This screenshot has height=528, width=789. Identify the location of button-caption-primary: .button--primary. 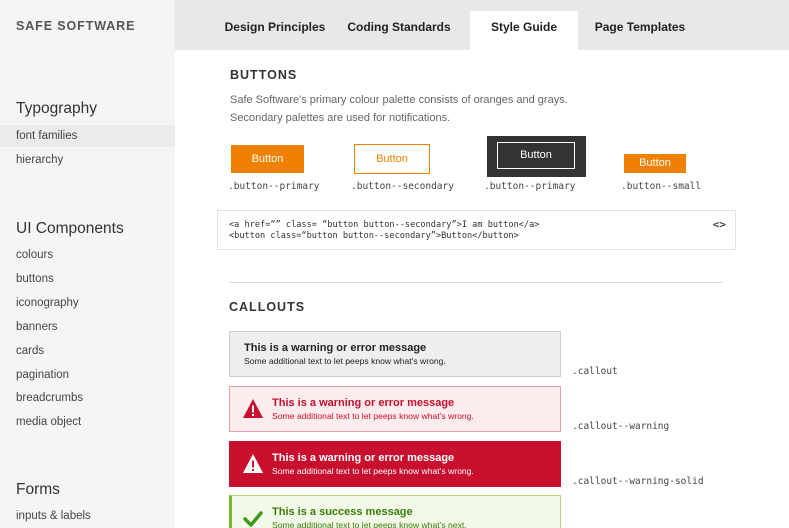
(274, 186).